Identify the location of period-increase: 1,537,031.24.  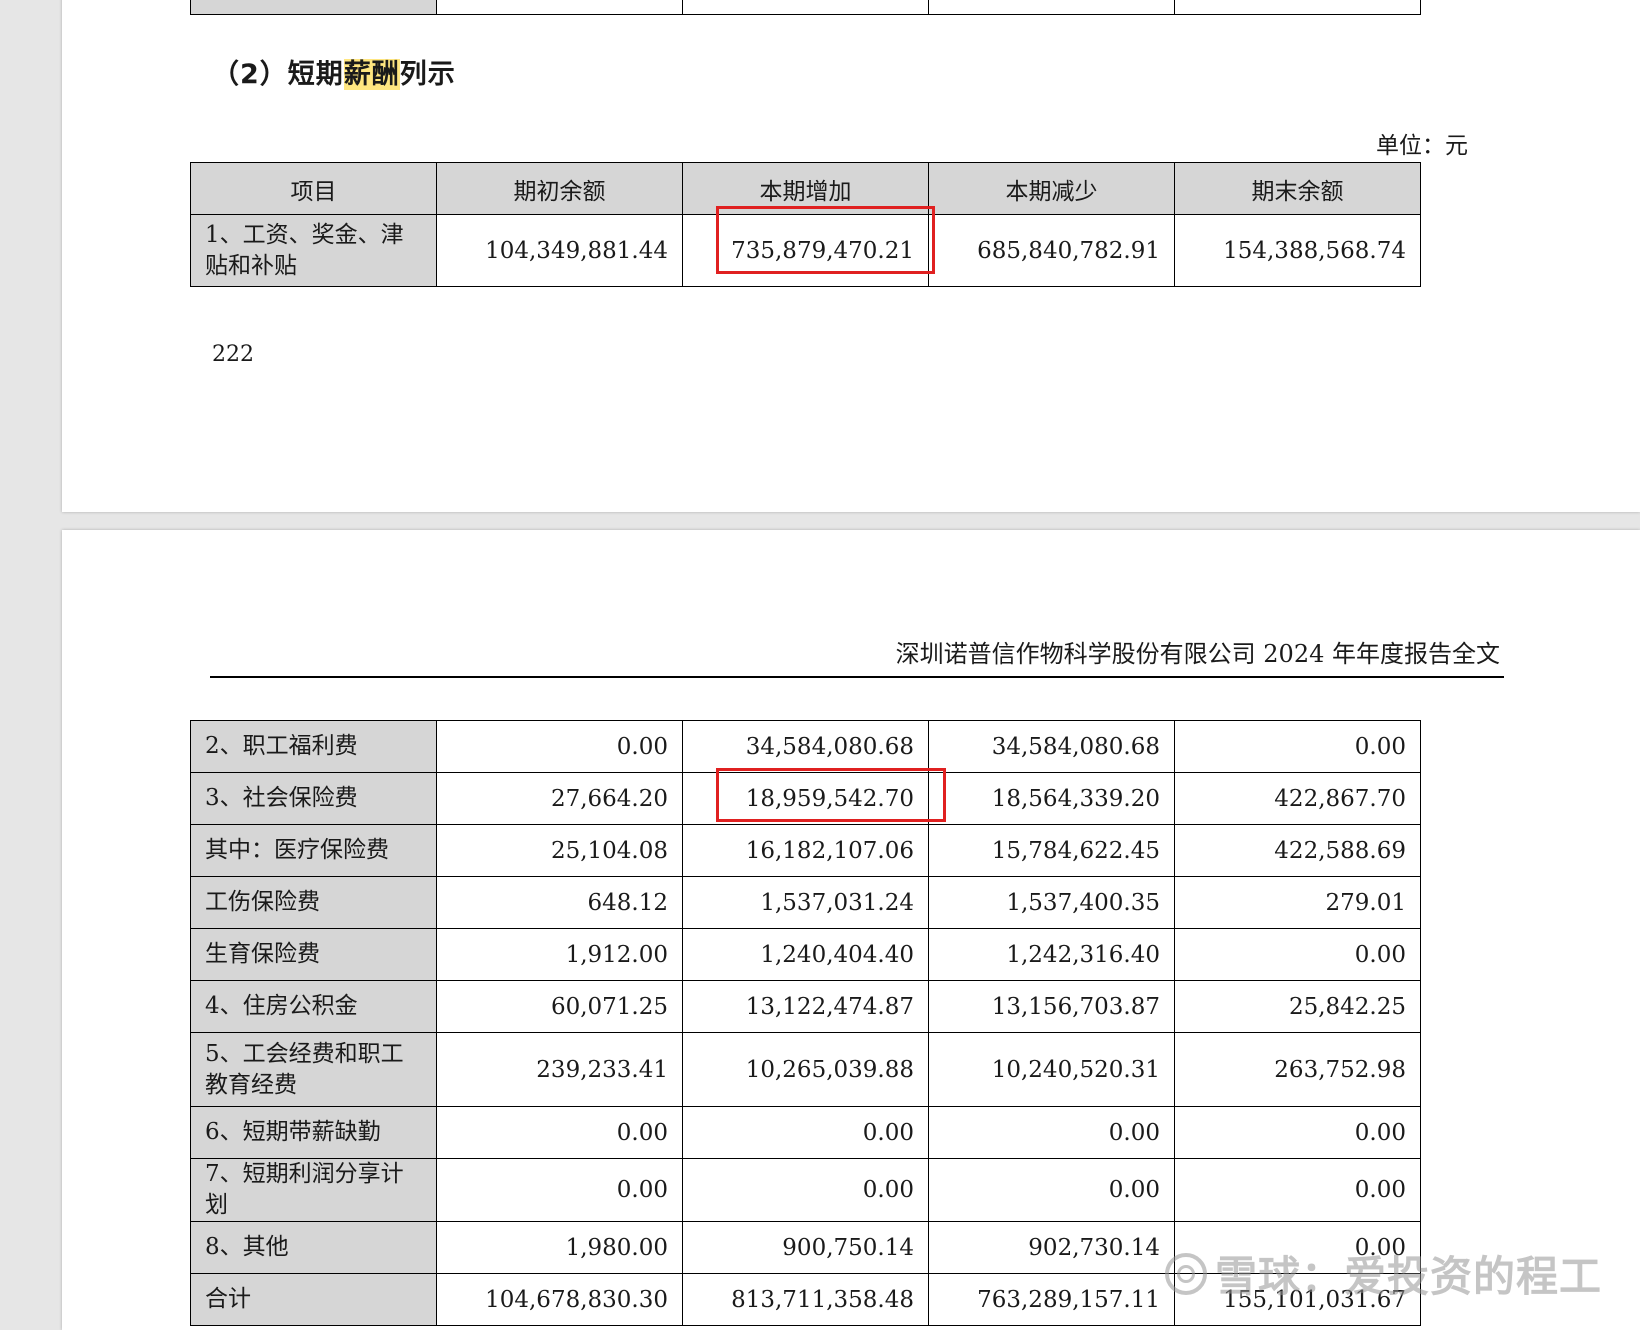
(805, 902).